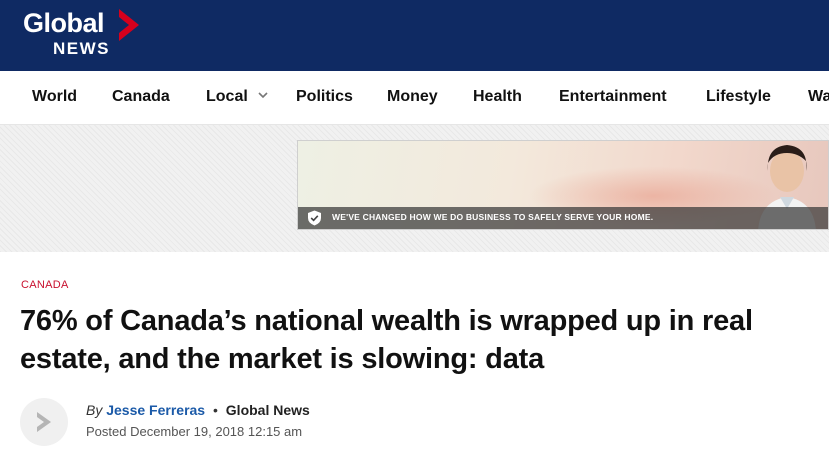 The height and width of the screenshot is (470, 829). Describe the element at coordinates (94, 410) in the screenshot. I see `byline-prefix: By` at that location.